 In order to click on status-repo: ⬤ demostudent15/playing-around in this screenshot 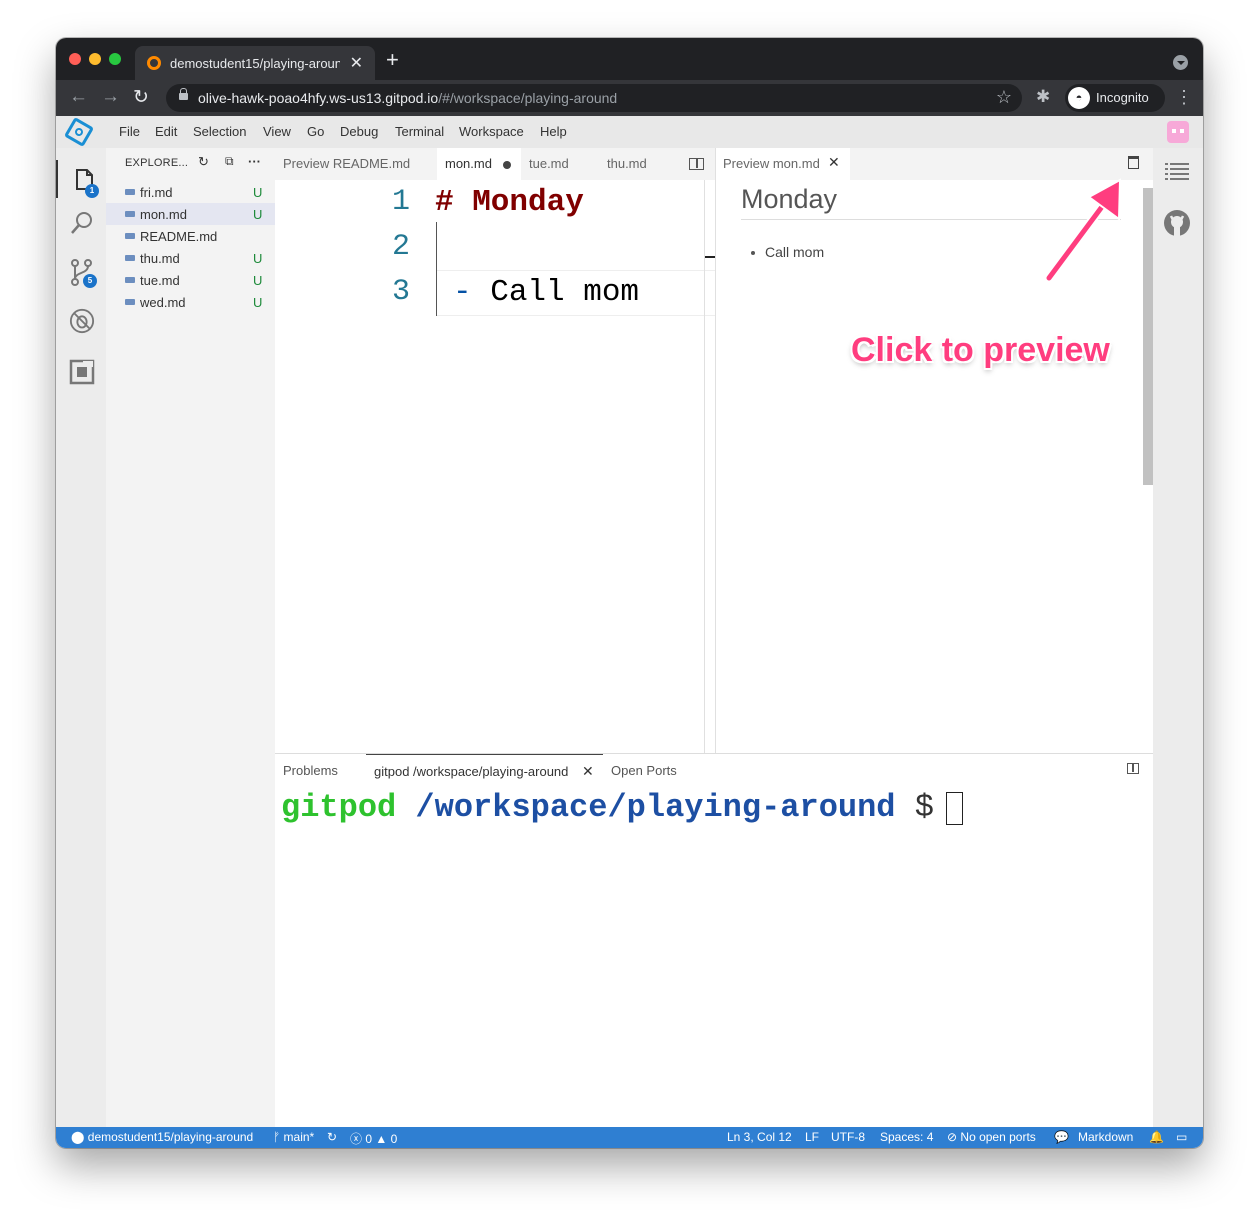, I will do `click(162, 1137)`.